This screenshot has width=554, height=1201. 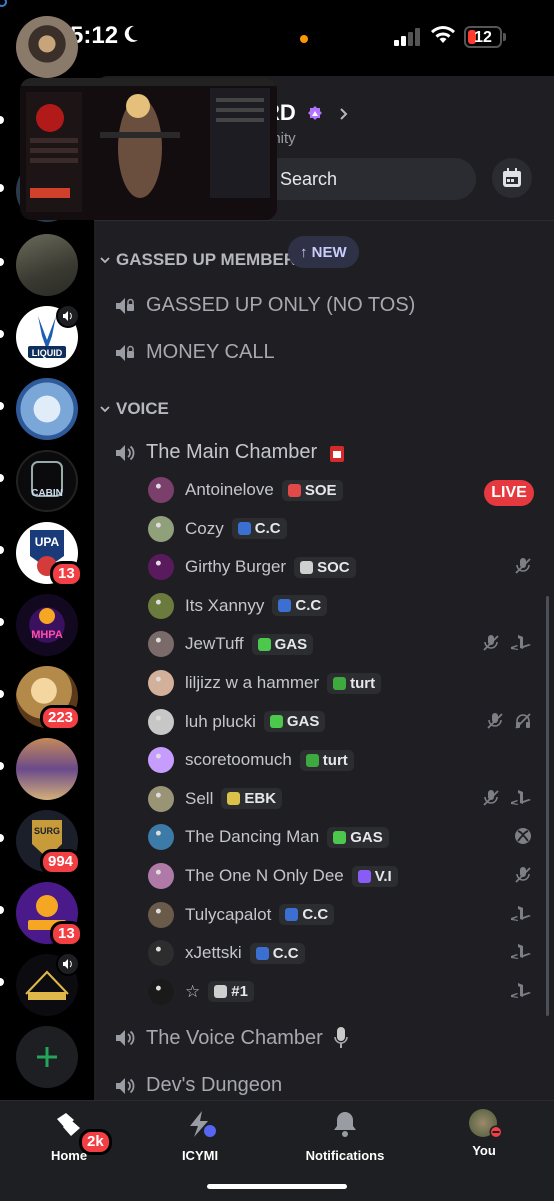 I want to click on muted-mic-icon, so click(x=491, y=797).